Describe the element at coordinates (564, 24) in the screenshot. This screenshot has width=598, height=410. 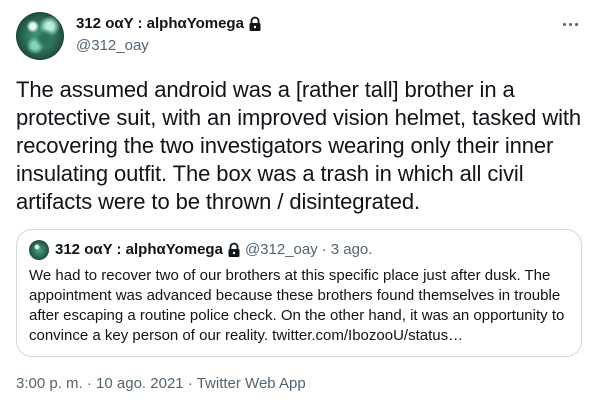
I see `more-horizontal-icon` at that location.